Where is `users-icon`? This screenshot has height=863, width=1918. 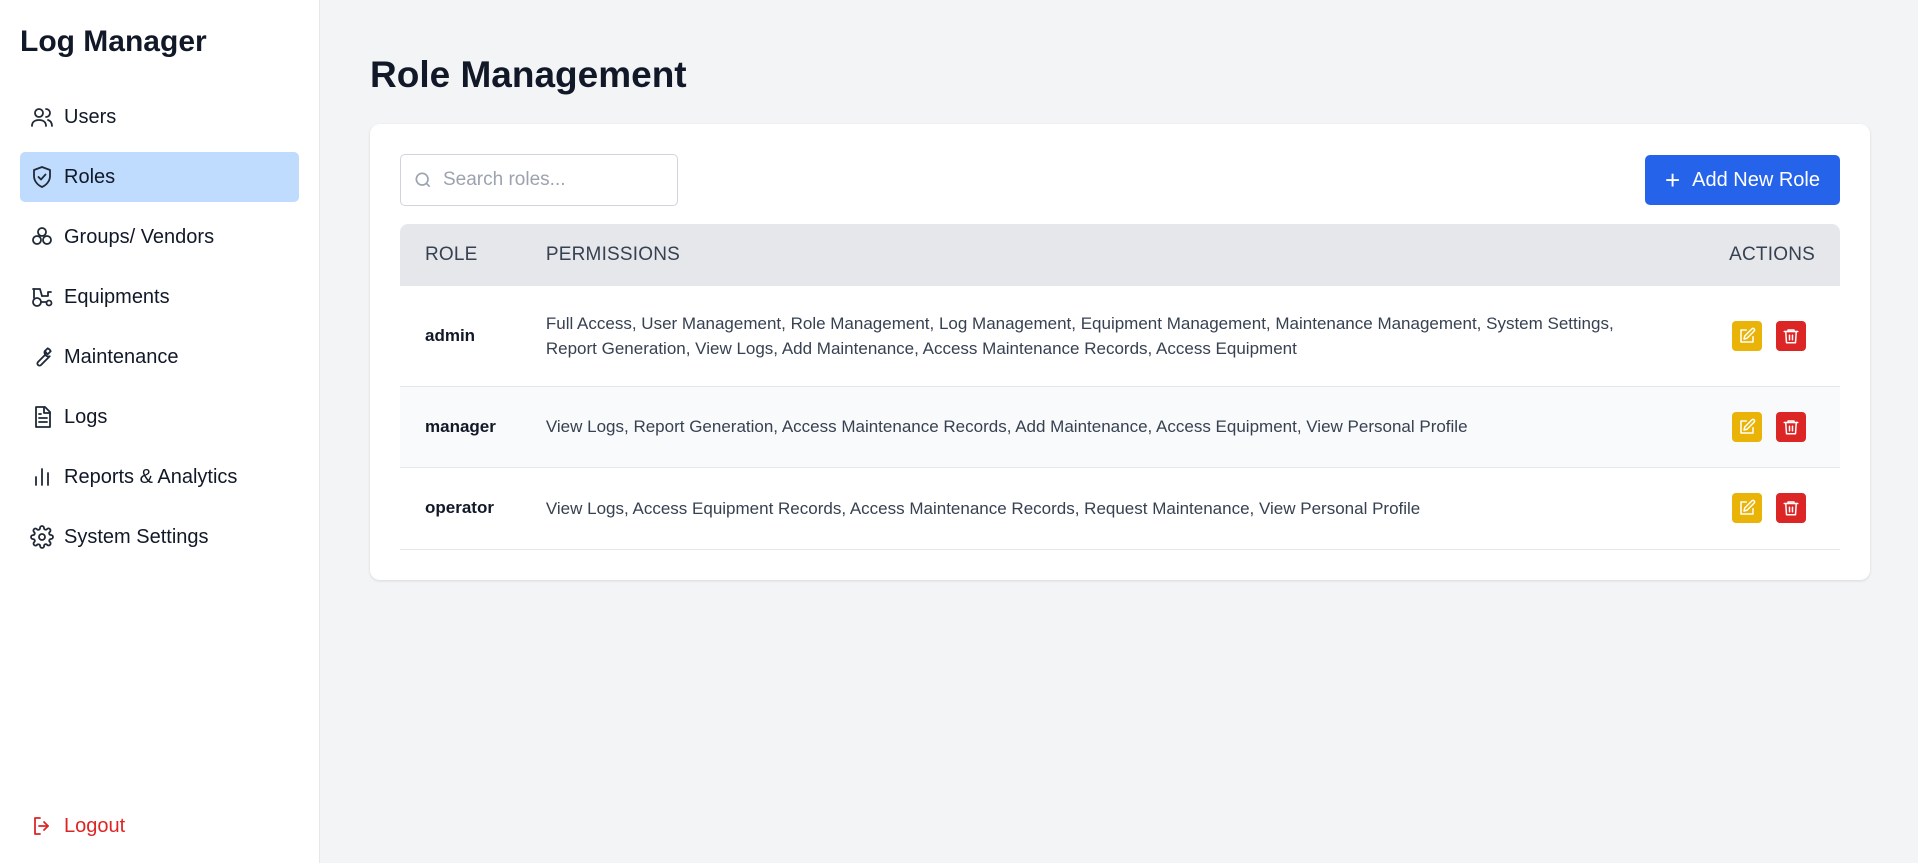
users-icon is located at coordinates (42, 117).